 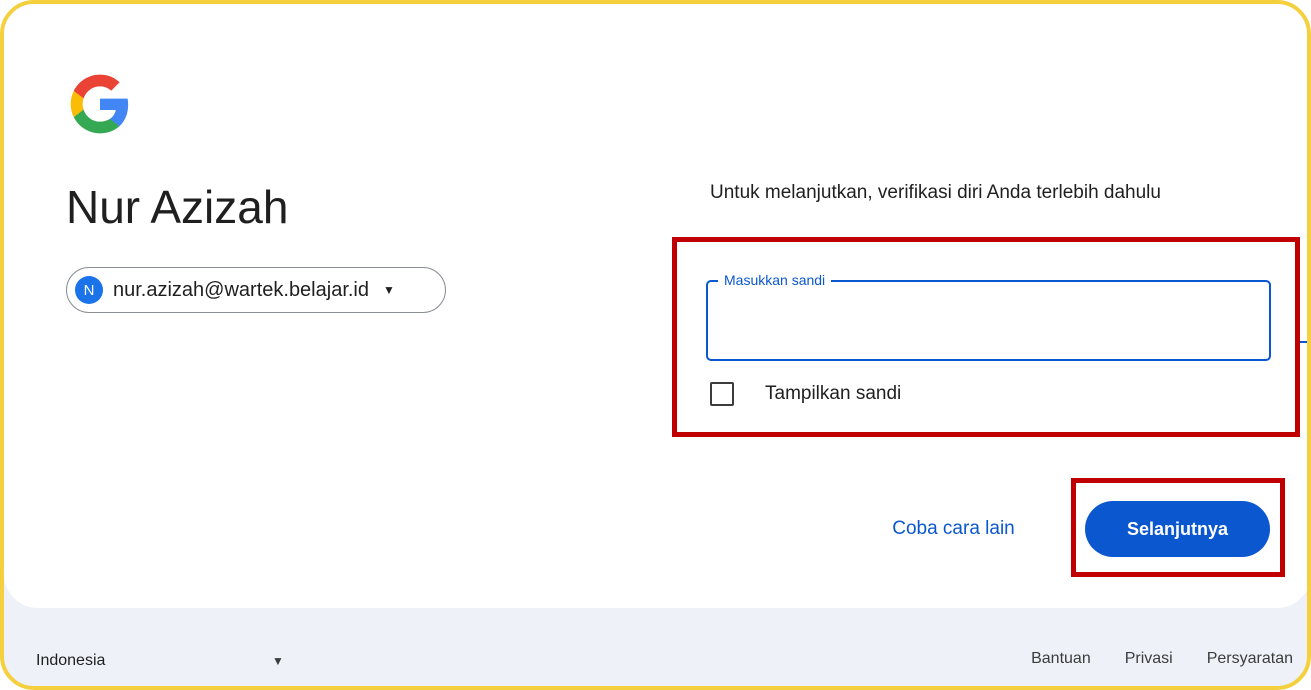 I want to click on account-email: nur.azizah@wartek.belajar.id, so click(x=241, y=289).